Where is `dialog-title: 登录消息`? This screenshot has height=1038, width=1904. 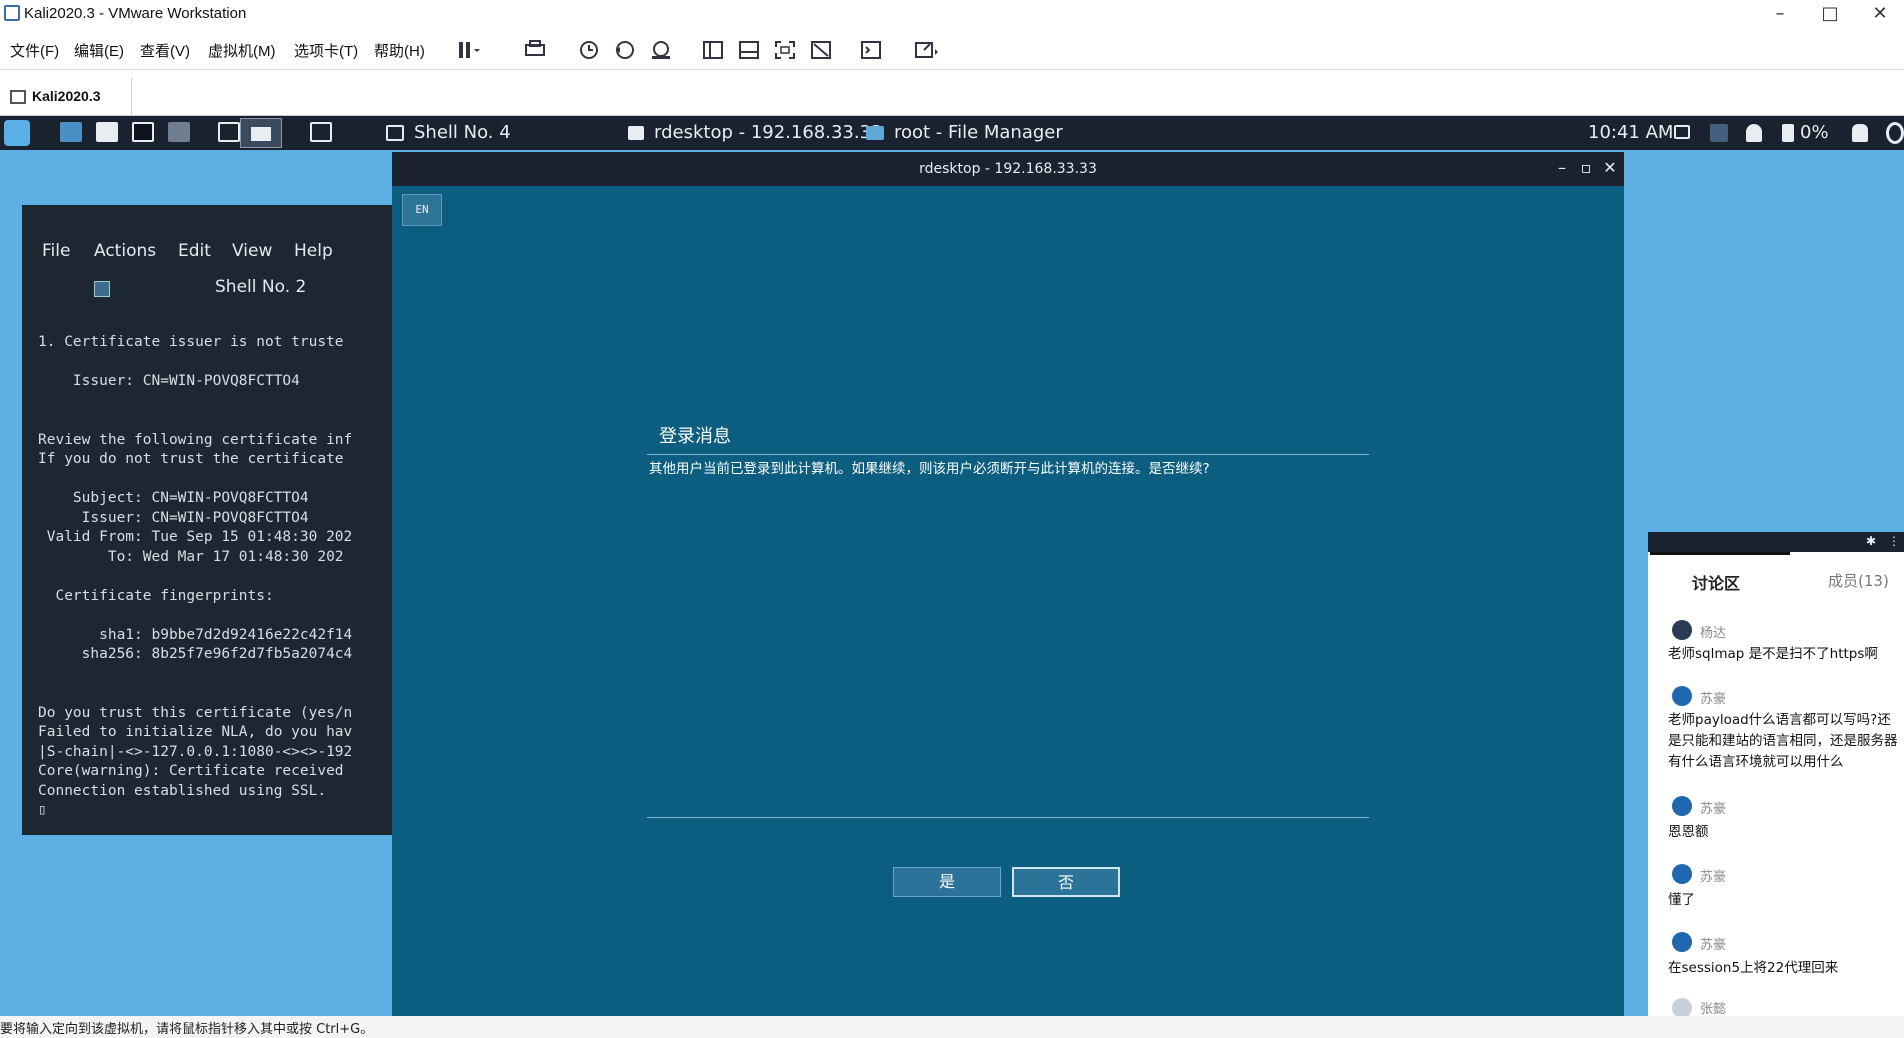
dialog-title: 登录消息 is located at coordinates (695, 436).